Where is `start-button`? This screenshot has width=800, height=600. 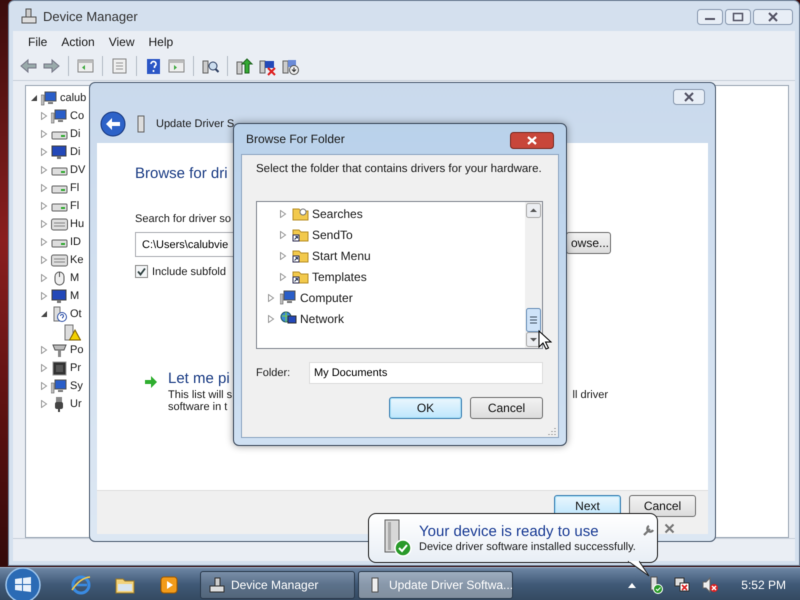
start-button is located at coordinates (23, 583).